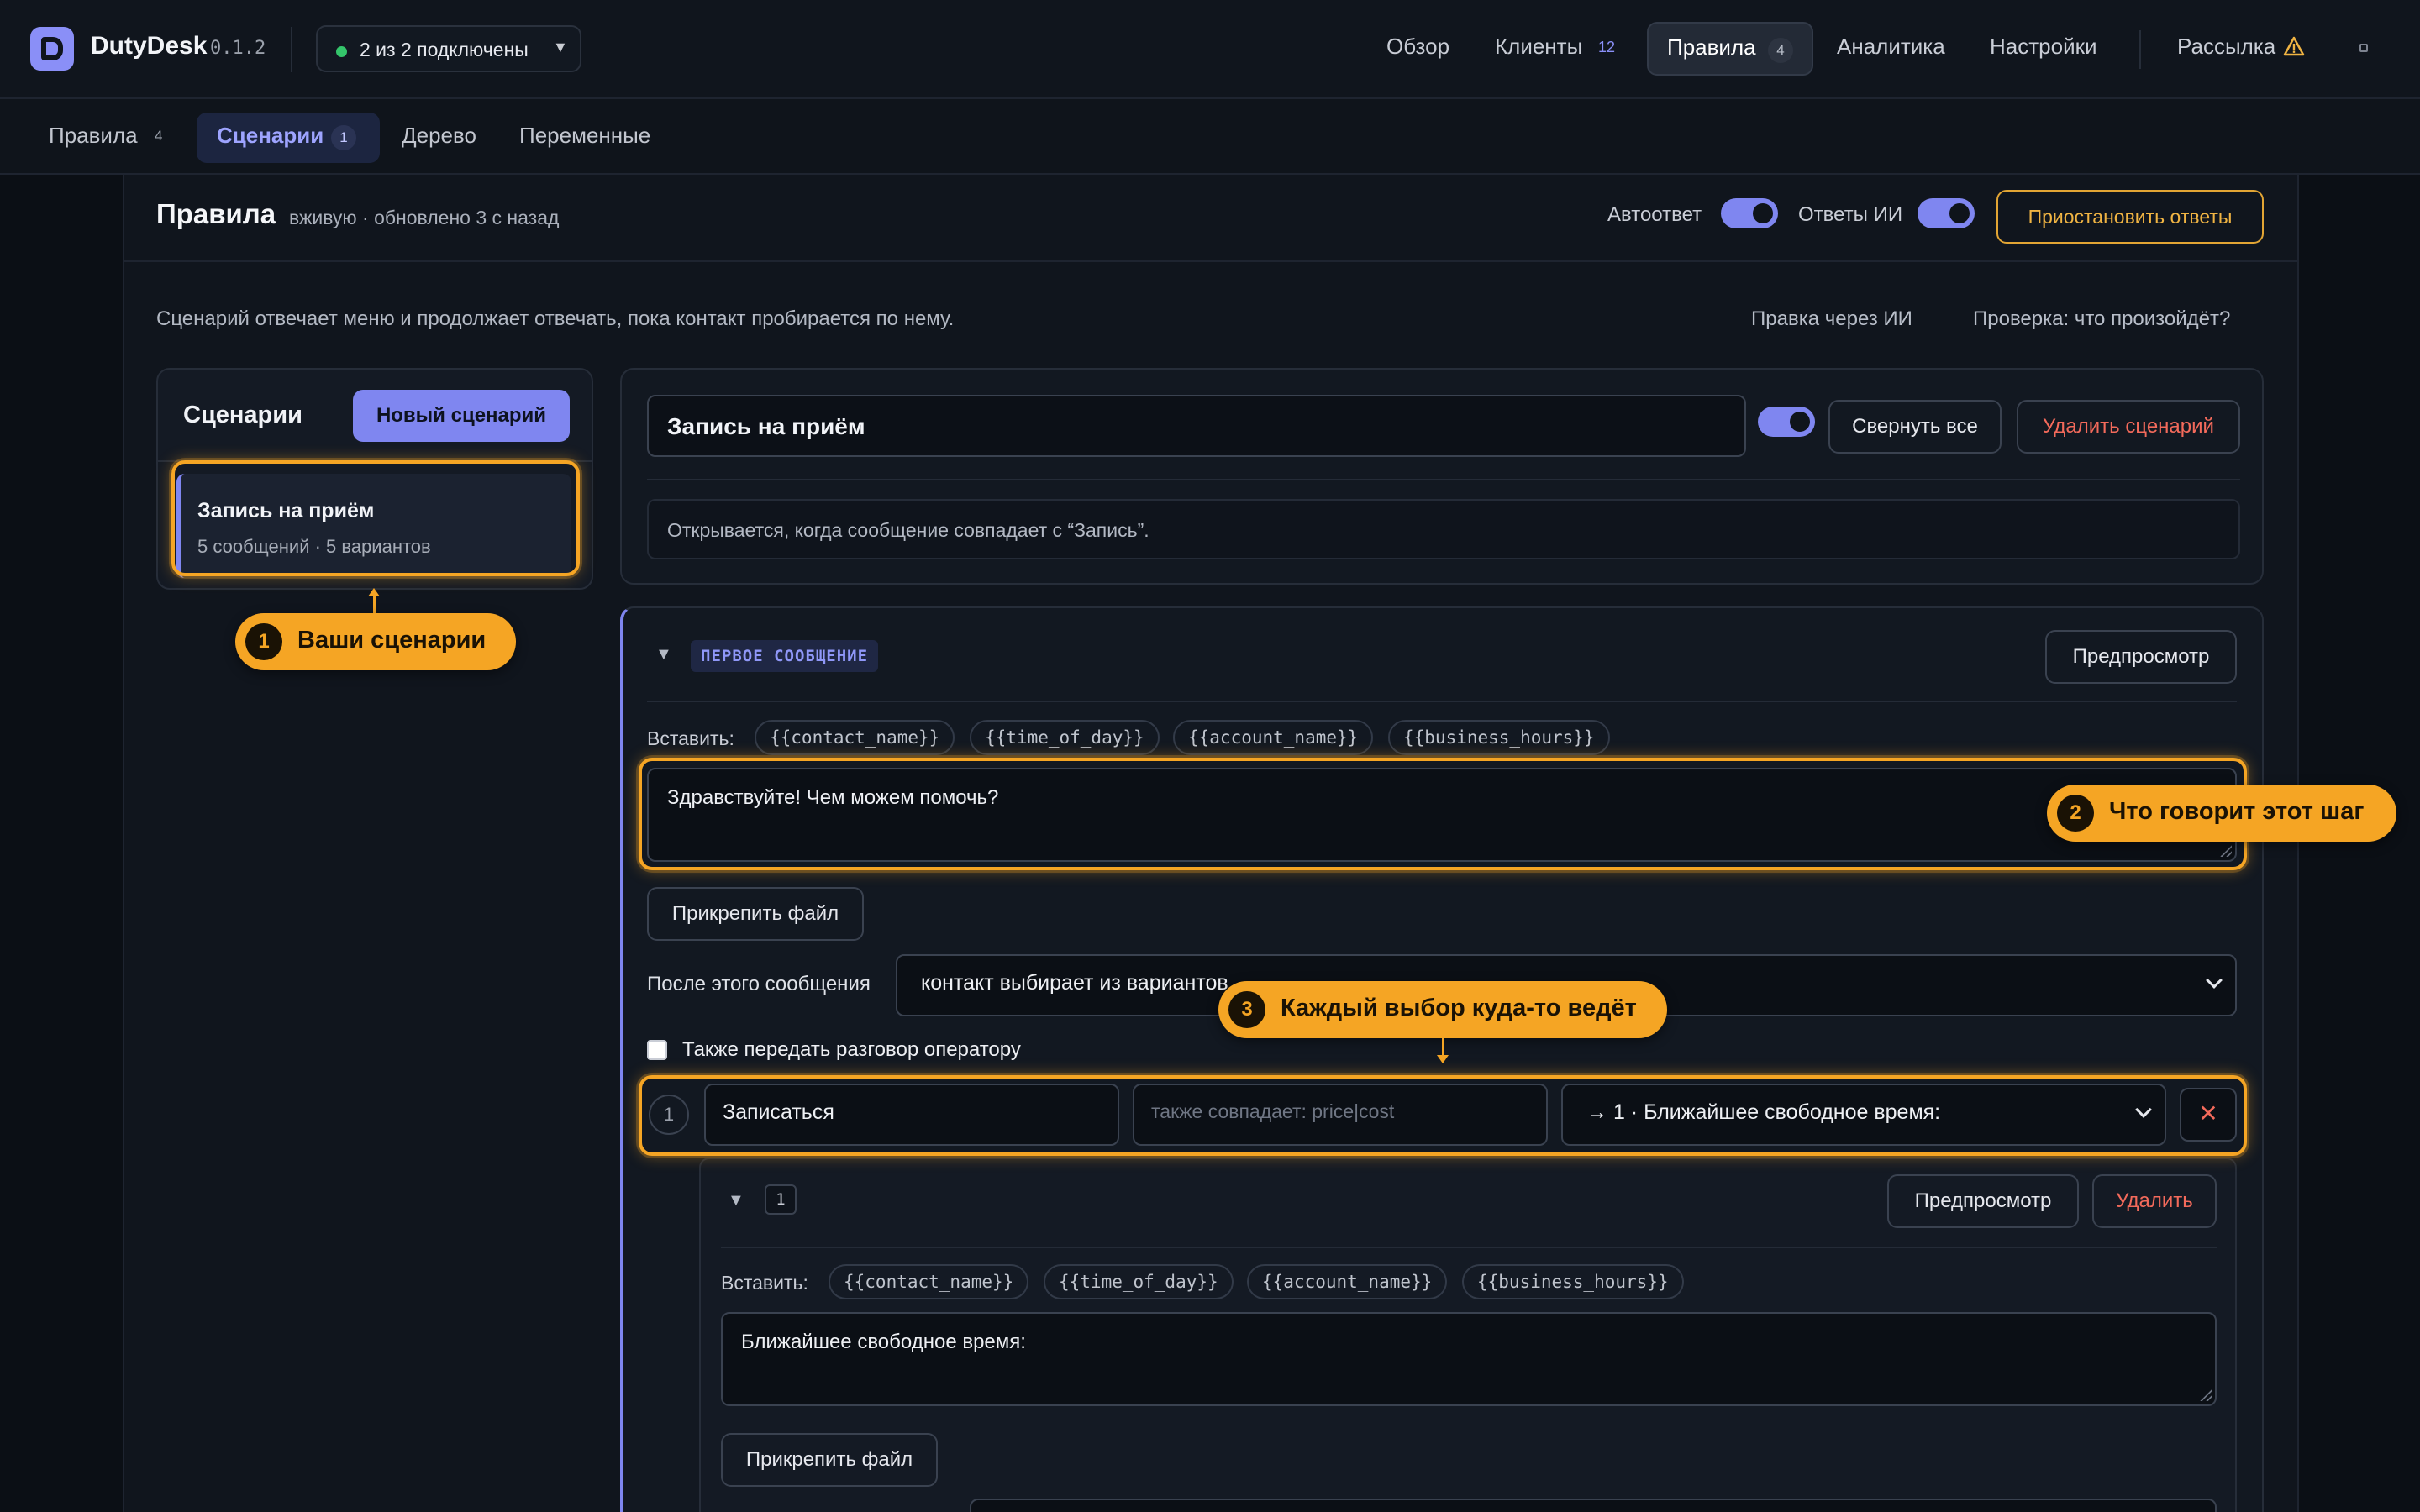 This screenshot has height=1512, width=2420. I want to click on caret-down-icon: ▼, so click(560, 47).